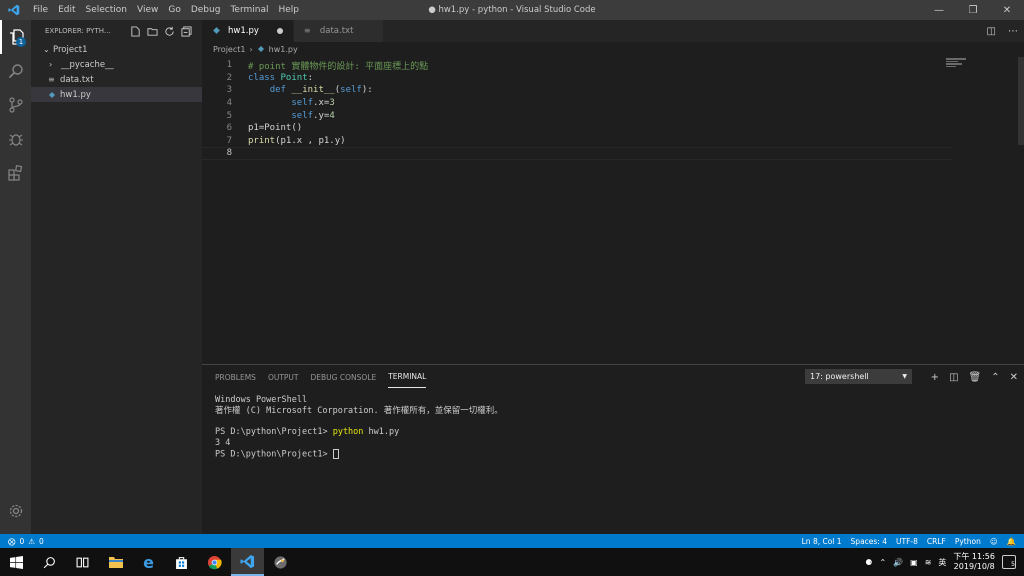 The height and width of the screenshot is (576, 1024). Describe the element at coordinates (40, 10) in the screenshot. I see `menu-file: File` at that location.